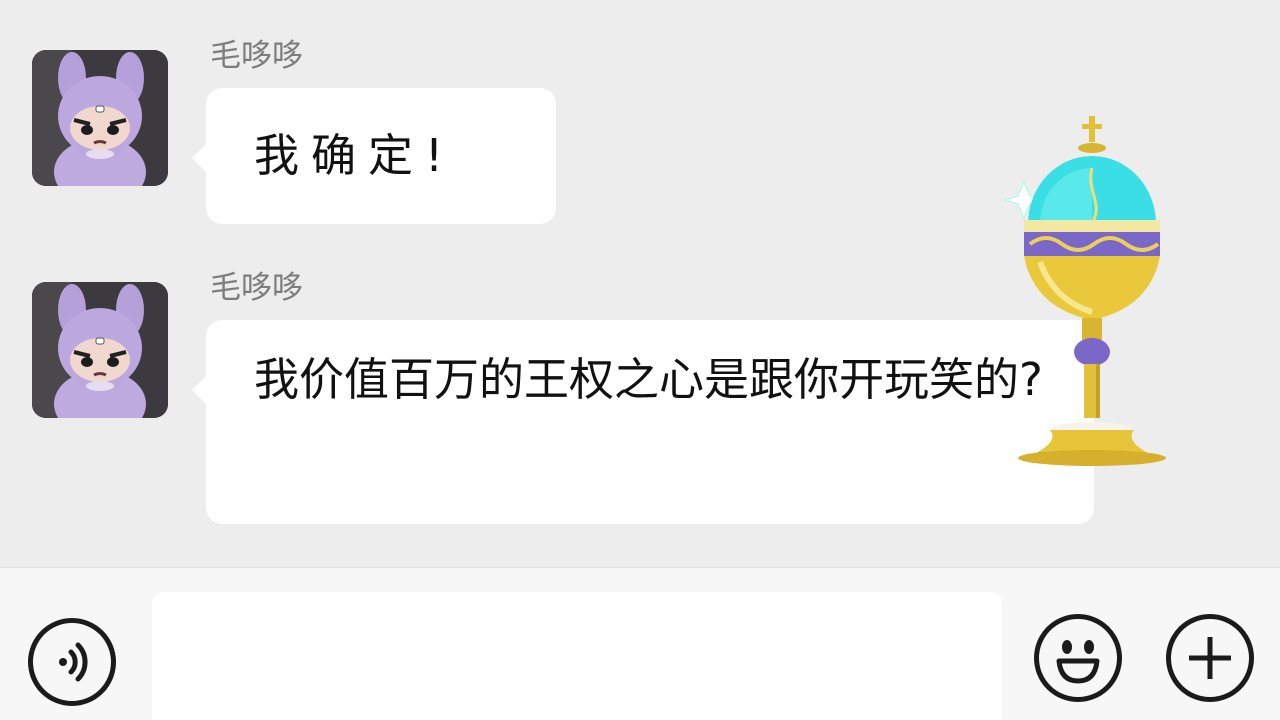  I want to click on message-text: 我价值百万的王权之心是跟你开玩笑的?, so click(648, 379).